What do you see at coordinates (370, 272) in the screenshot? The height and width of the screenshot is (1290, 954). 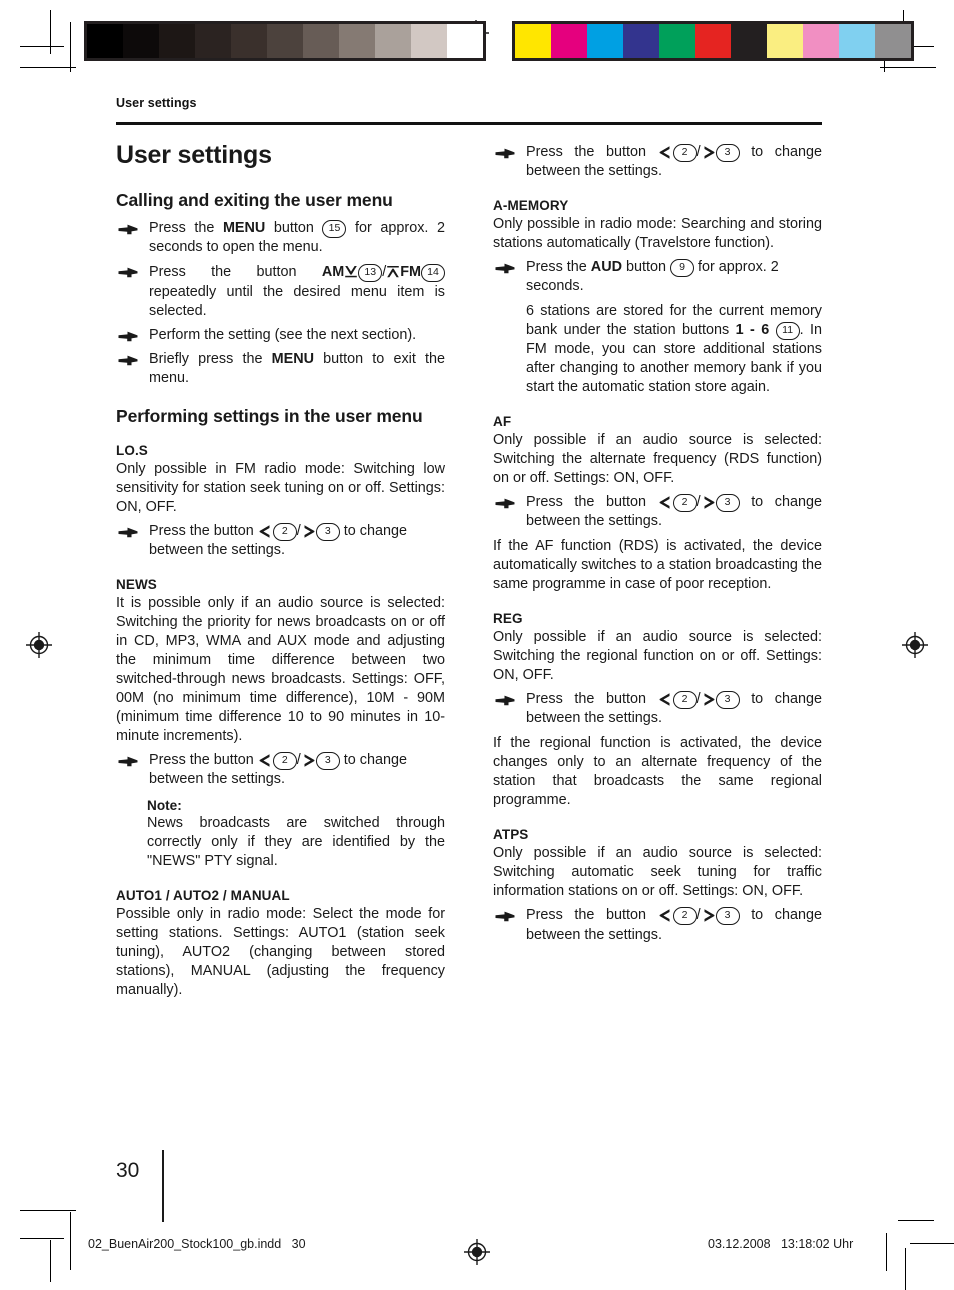 I see `reference-number-13: 13` at bounding box center [370, 272].